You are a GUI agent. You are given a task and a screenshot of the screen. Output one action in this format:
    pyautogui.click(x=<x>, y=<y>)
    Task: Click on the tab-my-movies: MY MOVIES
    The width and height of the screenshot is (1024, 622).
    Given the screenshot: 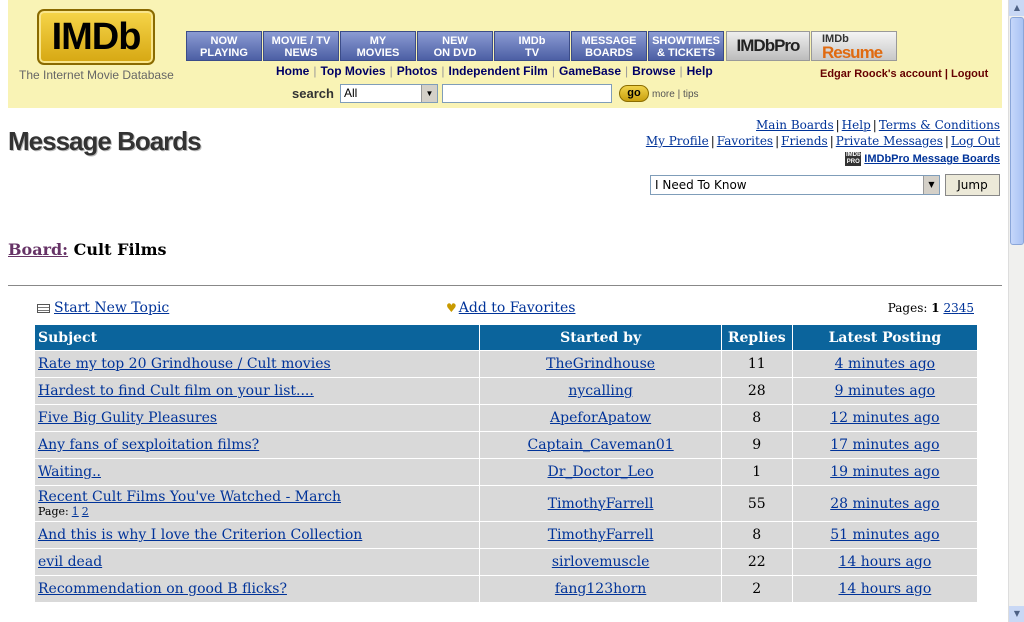 What is the action you would take?
    pyautogui.click(x=378, y=46)
    